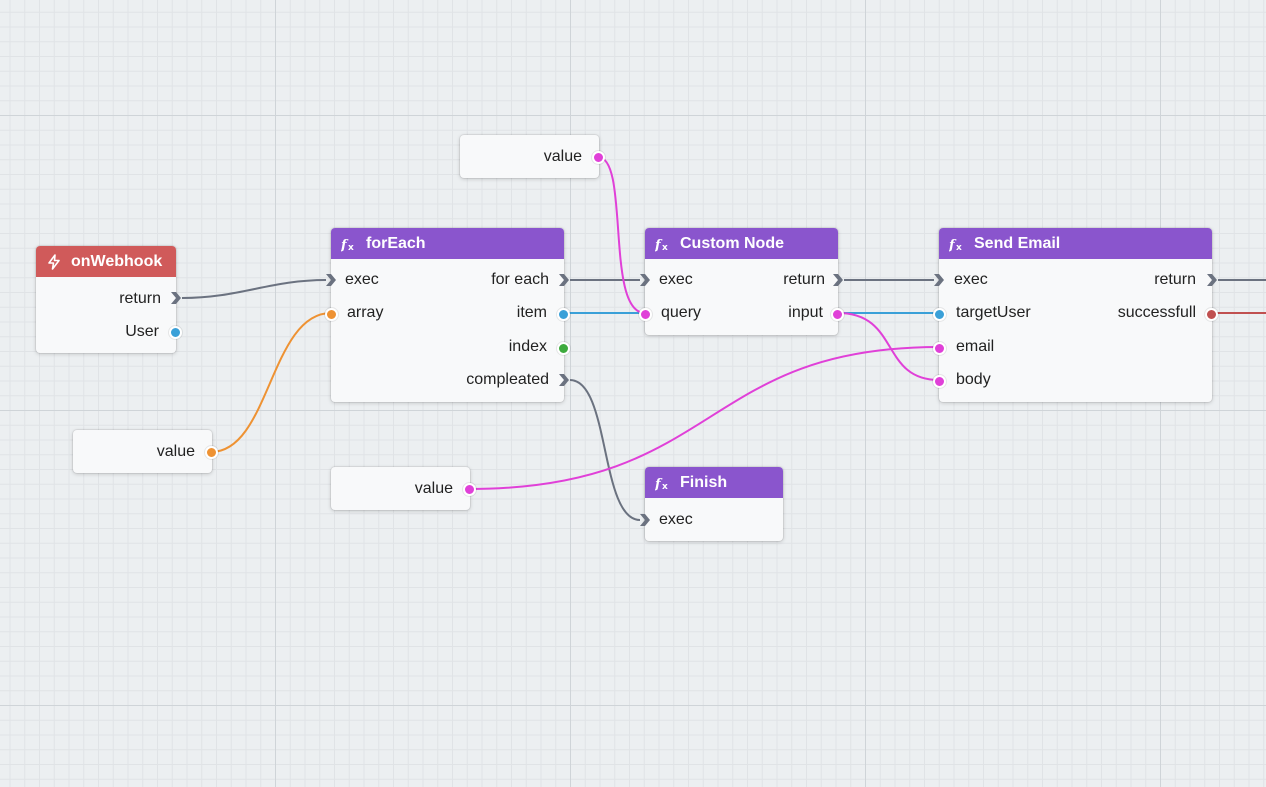  What do you see at coordinates (396, 243) in the screenshot?
I see `node-title: forEach` at bounding box center [396, 243].